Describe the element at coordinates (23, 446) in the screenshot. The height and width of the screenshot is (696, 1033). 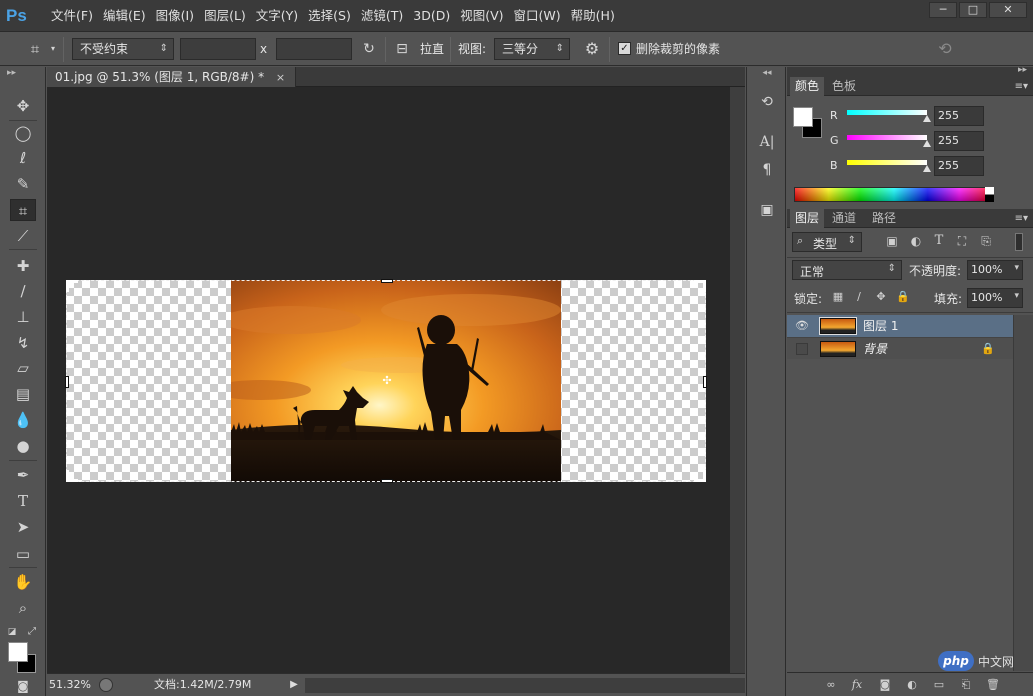
I see `dodge-tool-icon: ●` at that location.